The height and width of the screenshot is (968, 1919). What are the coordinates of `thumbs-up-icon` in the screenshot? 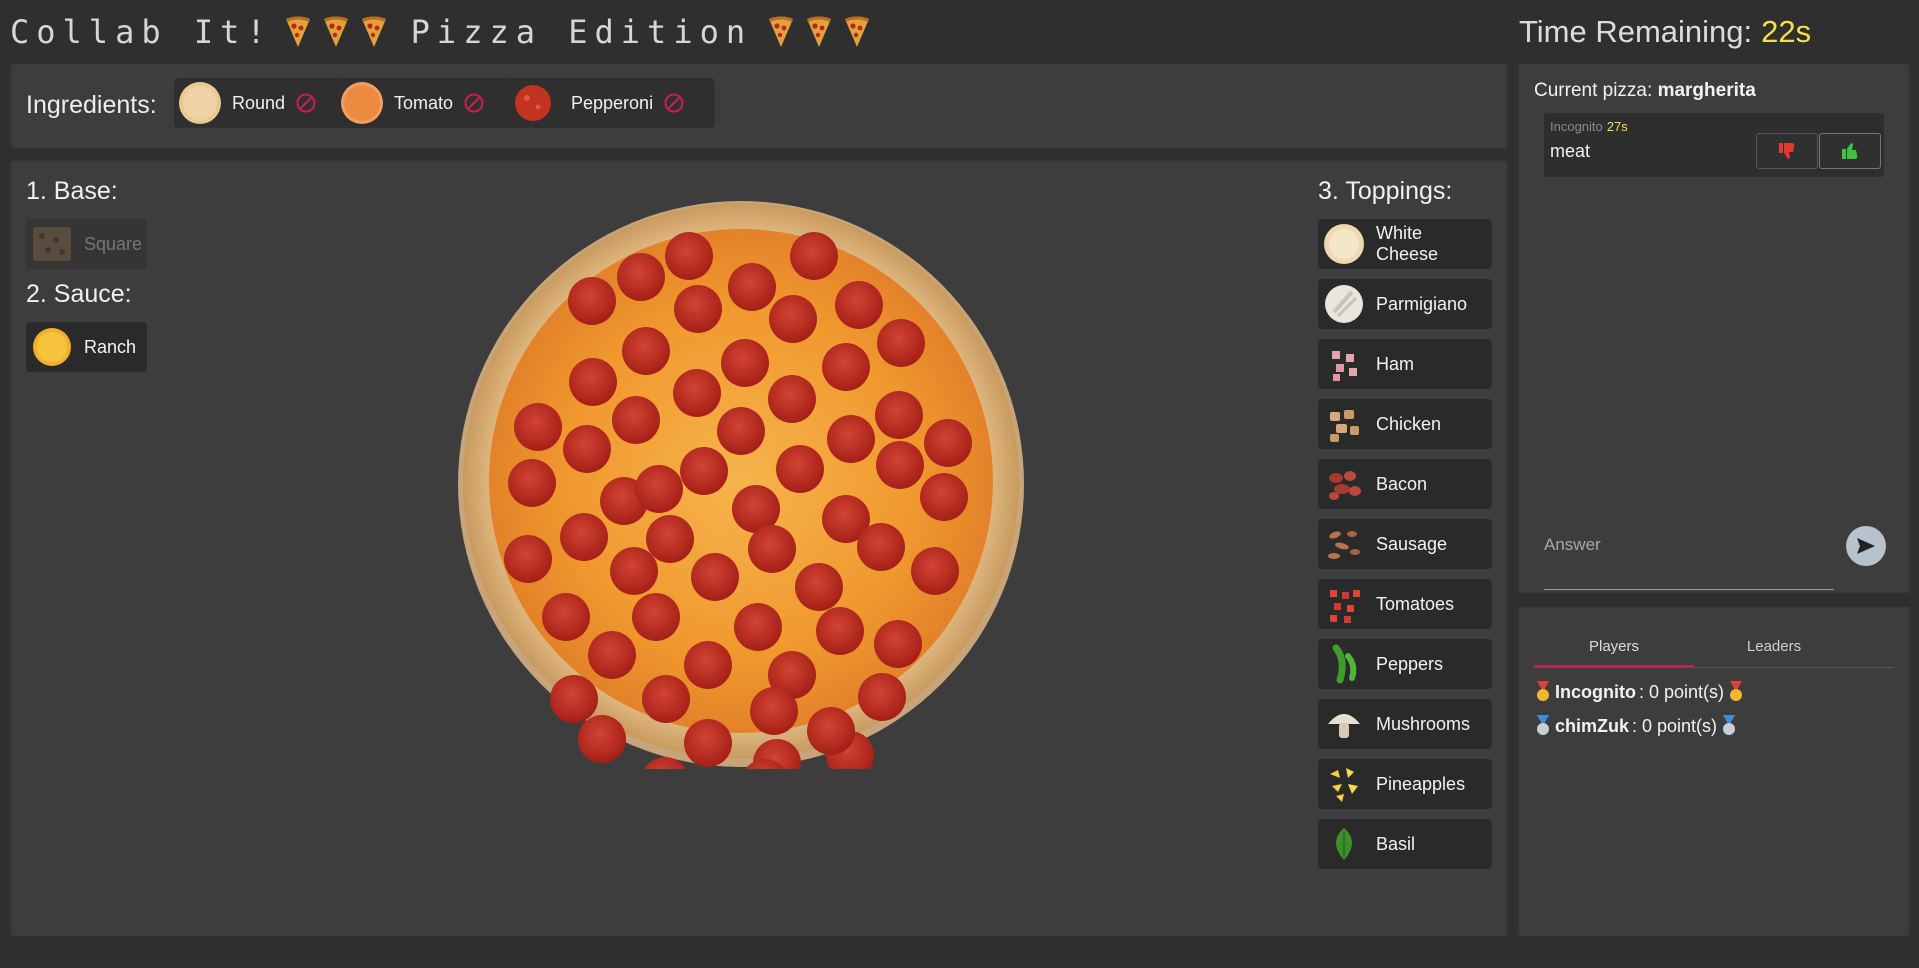 It's located at (1850, 151).